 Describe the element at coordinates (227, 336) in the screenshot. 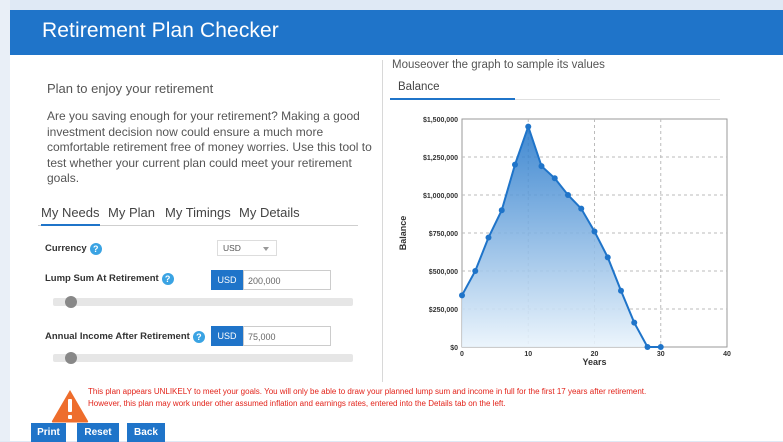

I see `income-currency-badge: USD` at that location.